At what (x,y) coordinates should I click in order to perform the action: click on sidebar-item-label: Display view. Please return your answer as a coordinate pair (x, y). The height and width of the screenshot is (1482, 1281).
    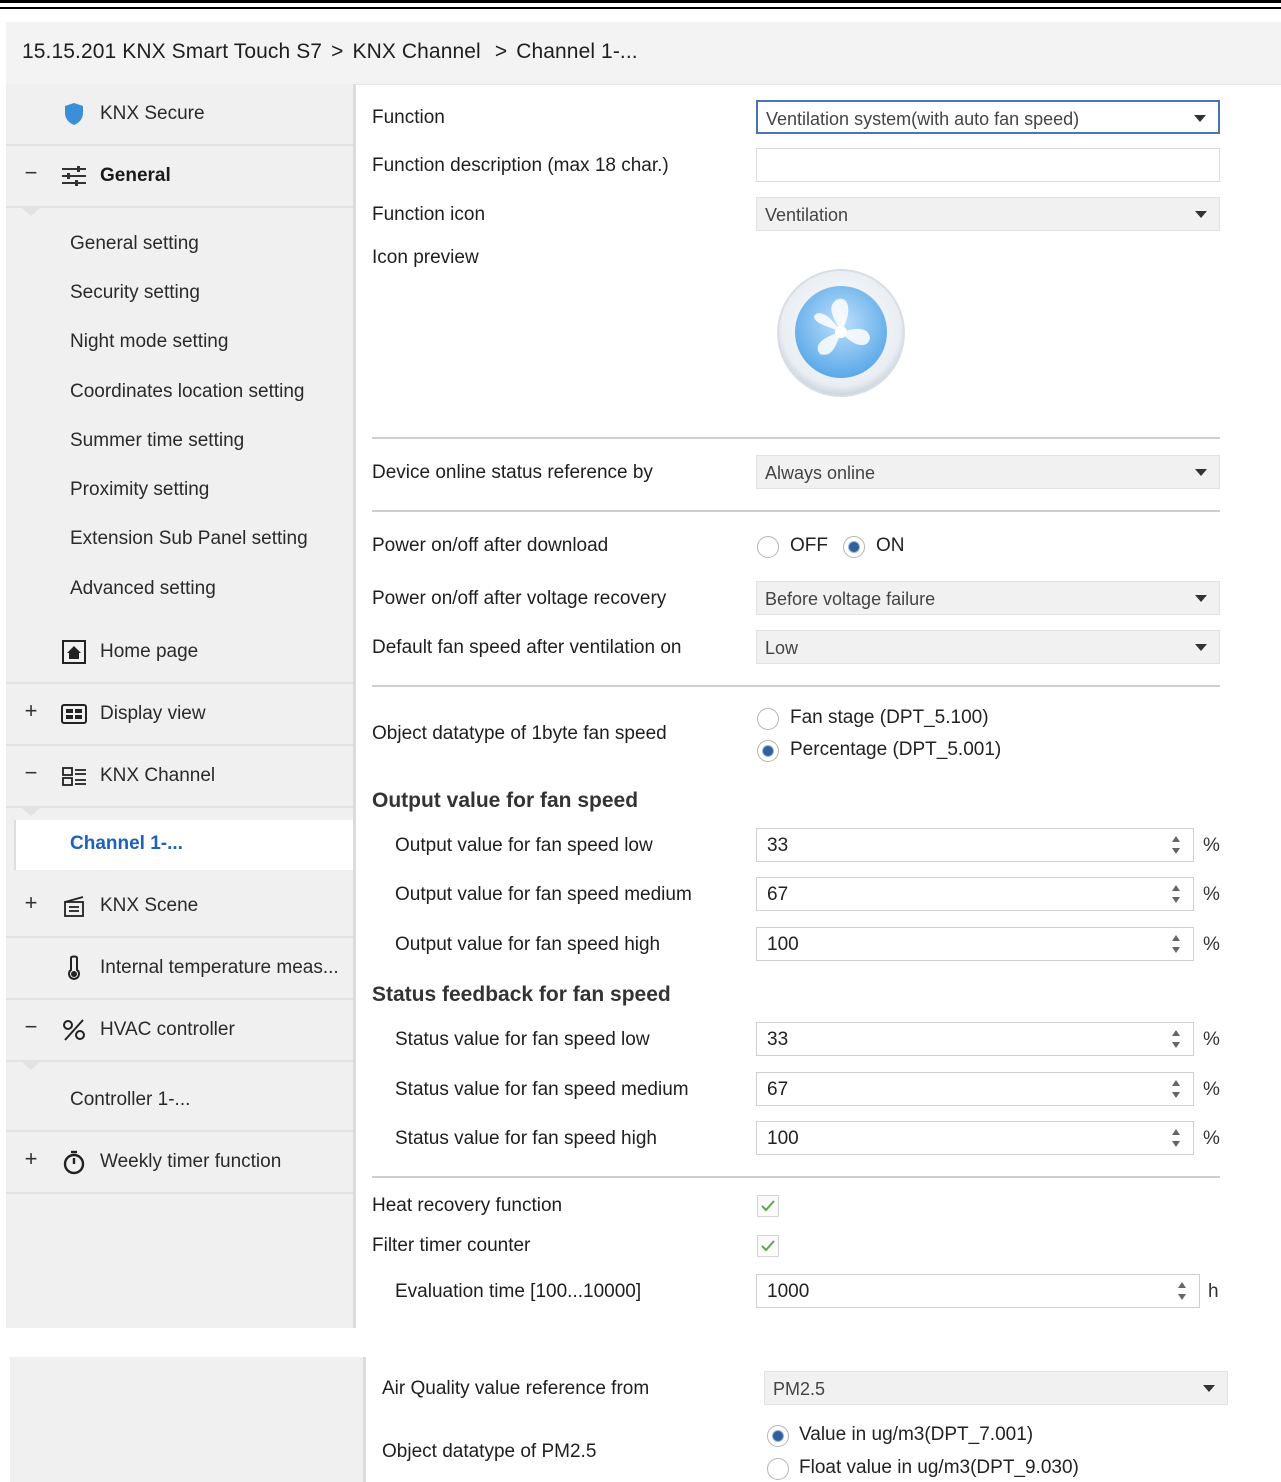
    Looking at the image, I should click on (153, 713).